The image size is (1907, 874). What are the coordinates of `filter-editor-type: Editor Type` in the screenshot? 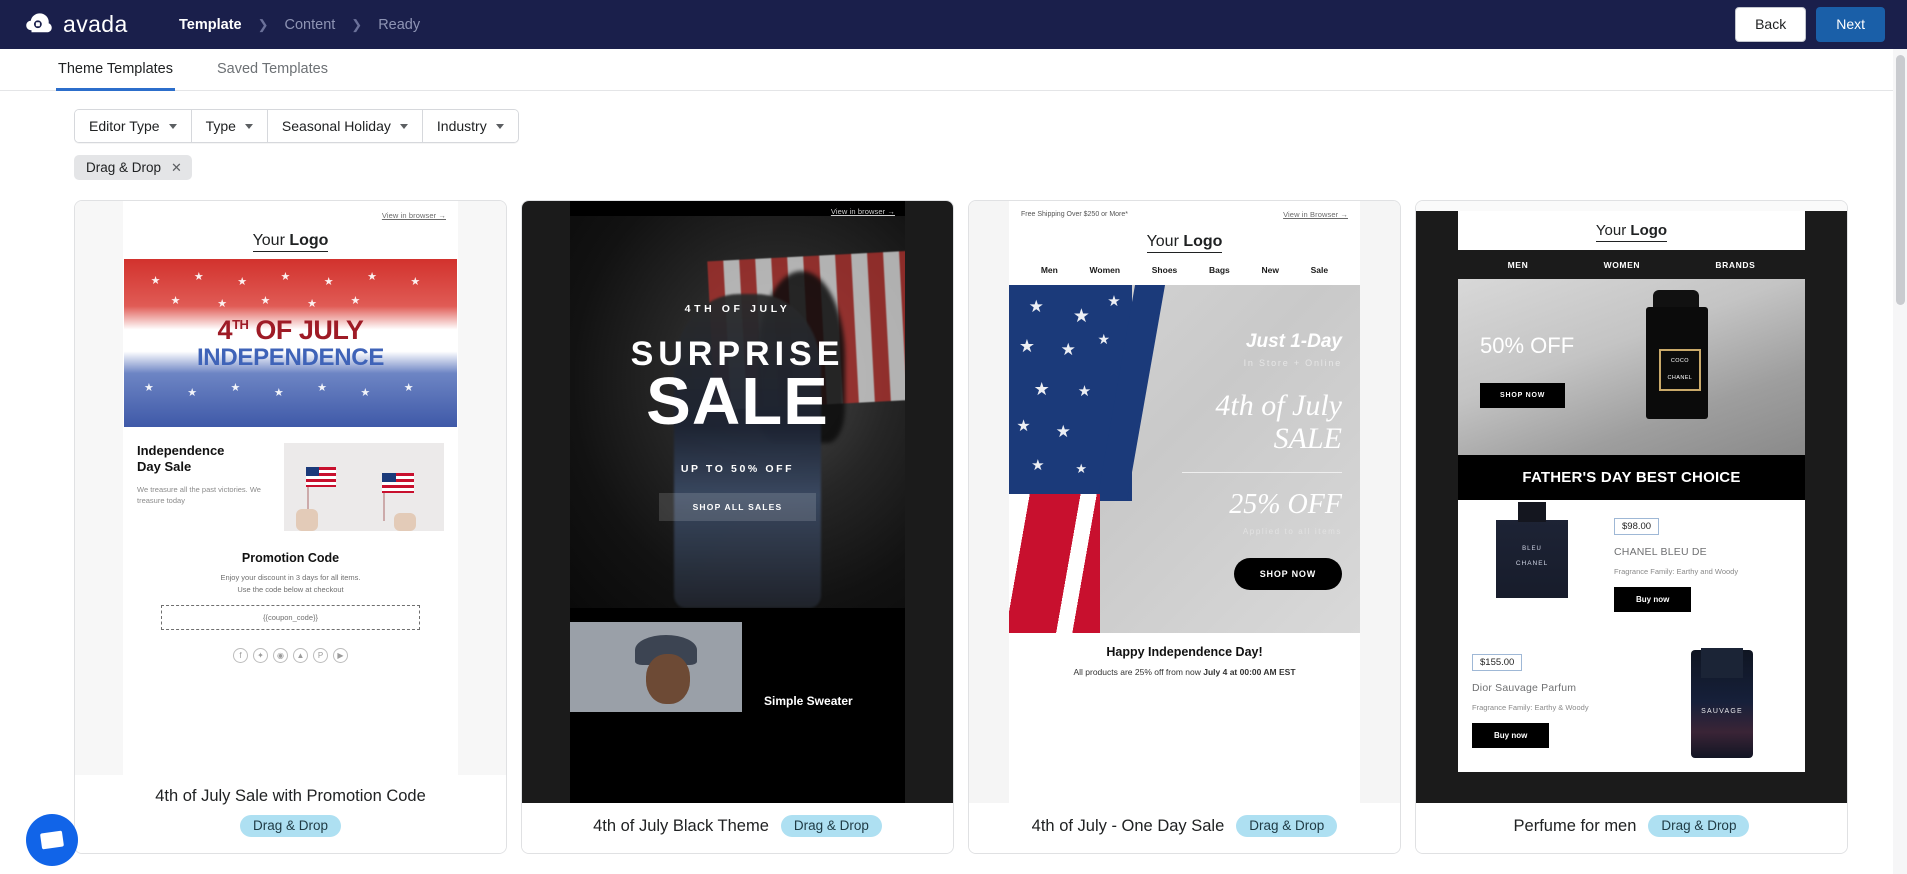 It's located at (133, 126).